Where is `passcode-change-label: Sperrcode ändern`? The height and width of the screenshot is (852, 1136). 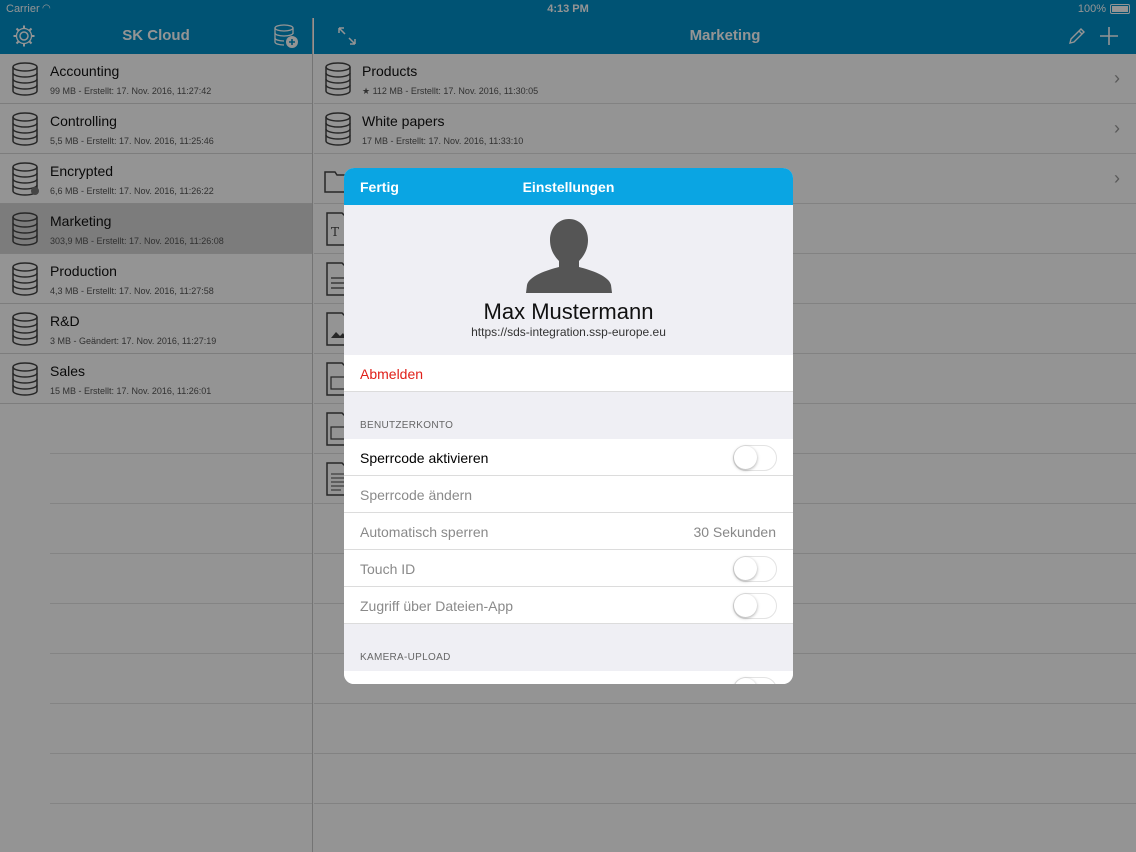 passcode-change-label: Sperrcode ändern is located at coordinates (416, 495).